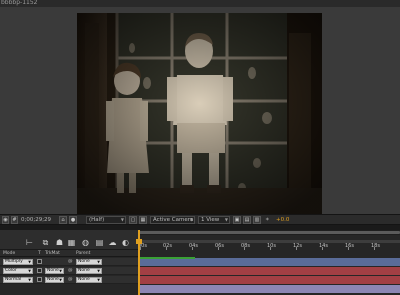 The height and width of the screenshot is (295, 400). I want to click on ruler-tick-label: 02s, so click(167, 246).